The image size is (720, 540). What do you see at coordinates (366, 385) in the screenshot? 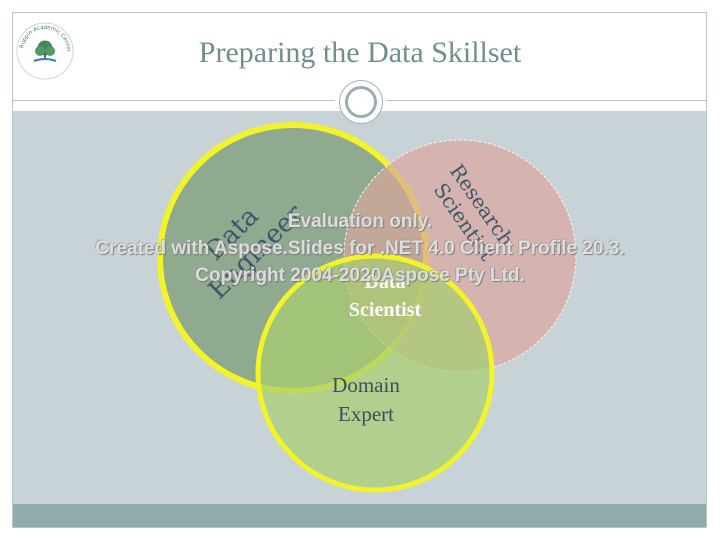
I see `domain-expert-label-line1: Domain` at bounding box center [366, 385].